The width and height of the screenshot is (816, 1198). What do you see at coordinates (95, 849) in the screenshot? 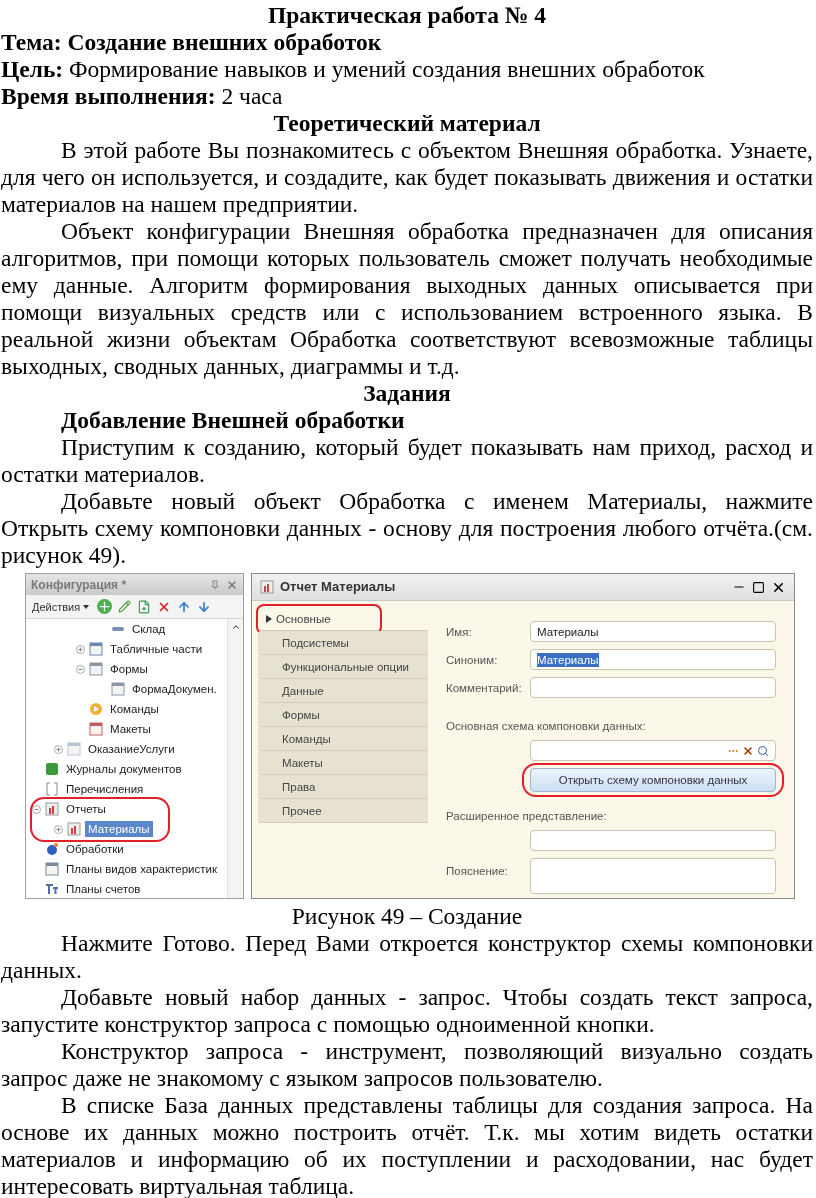
I see `tree-item: Обработки` at bounding box center [95, 849].